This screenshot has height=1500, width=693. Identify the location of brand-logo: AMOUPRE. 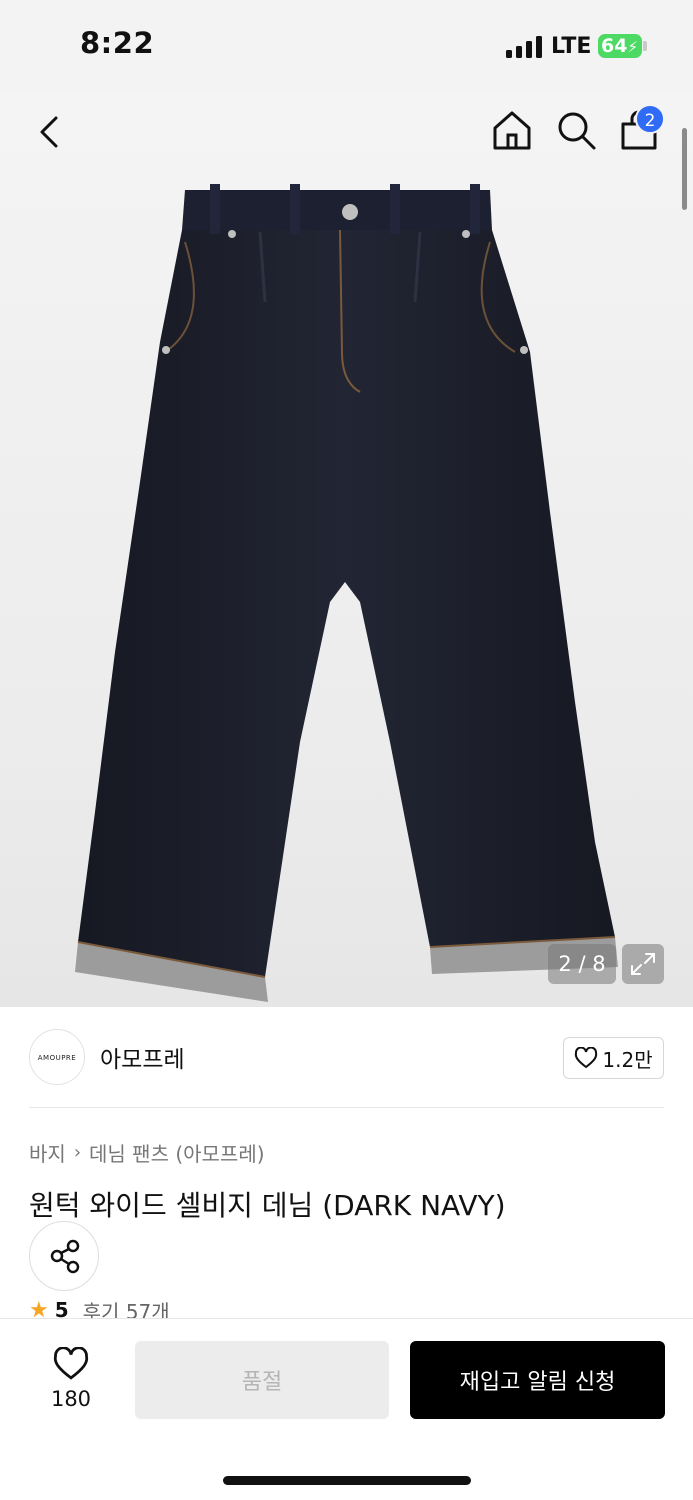
(57, 1057).